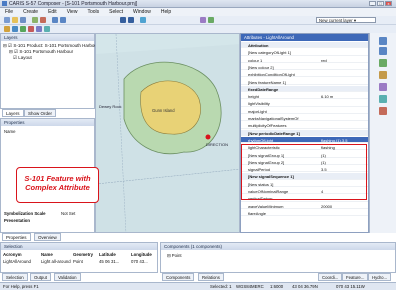 The width and height of the screenshot is (396, 290). Describe the element at coordinates (304, 213) in the screenshot. I see `attribute-row: flareAngle` at that location.